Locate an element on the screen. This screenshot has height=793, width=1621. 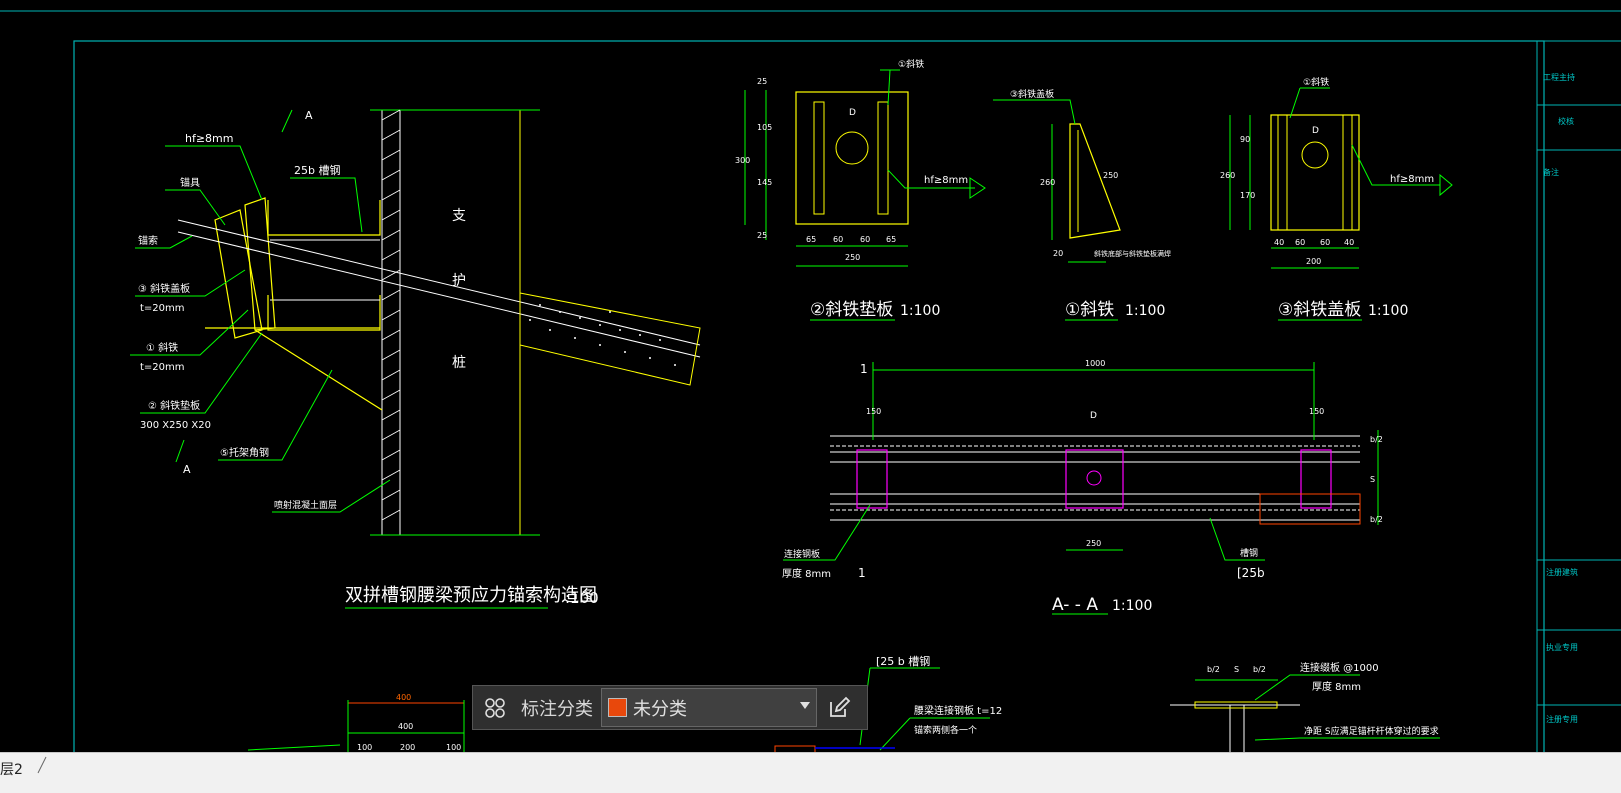
plate1-dim-slope: 250 is located at coordinates (1110, 175).